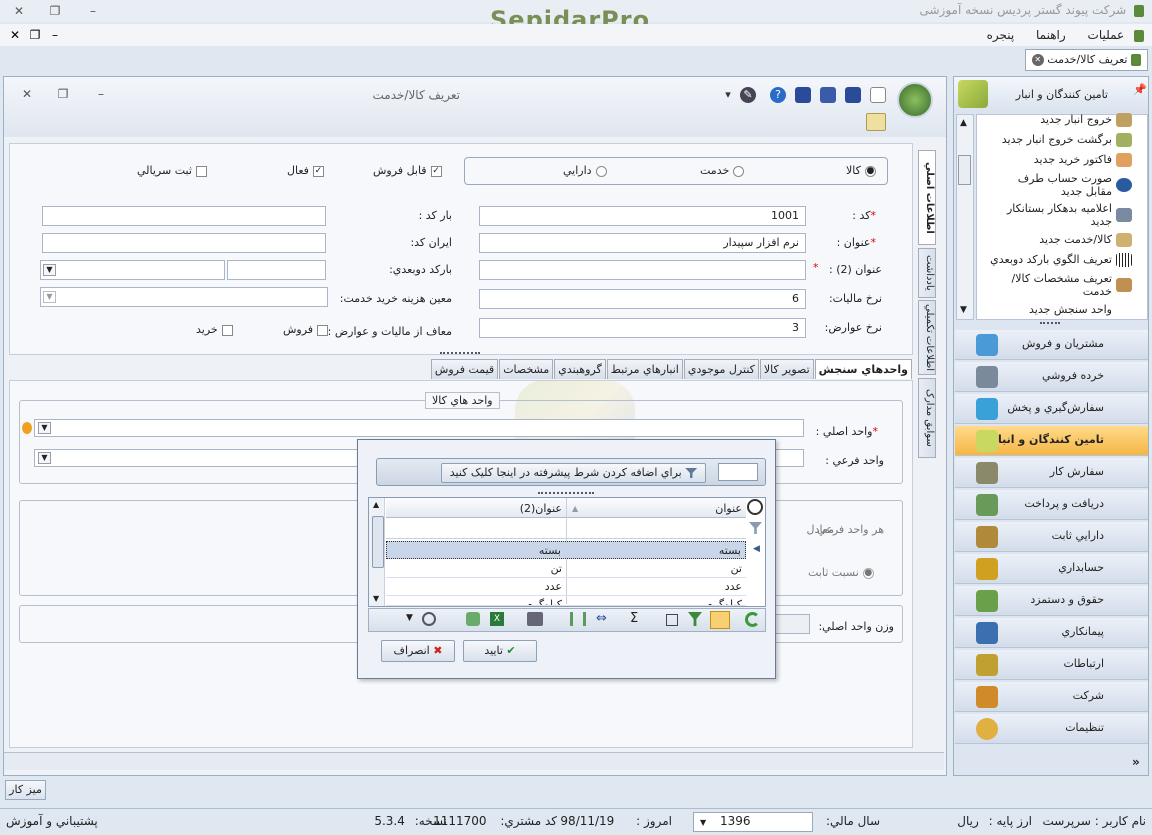 The image size is (1152, 835). What do you see at coordinates (306, 329) in the screenshot?
I see `checkbox-exempt-sale: فروش` at bounding box center [306, 329].